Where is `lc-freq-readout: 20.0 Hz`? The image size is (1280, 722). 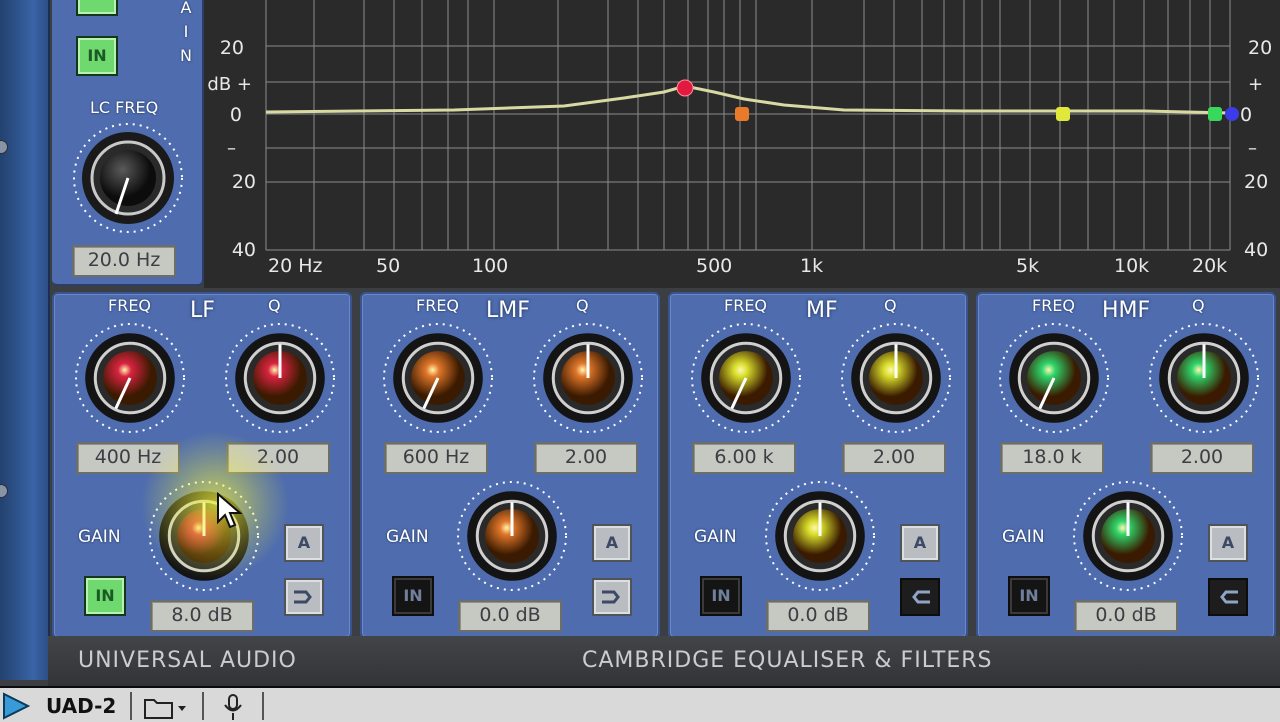 lc-freq-readout: 20.0 Hz is located at coordinates (124, 261).